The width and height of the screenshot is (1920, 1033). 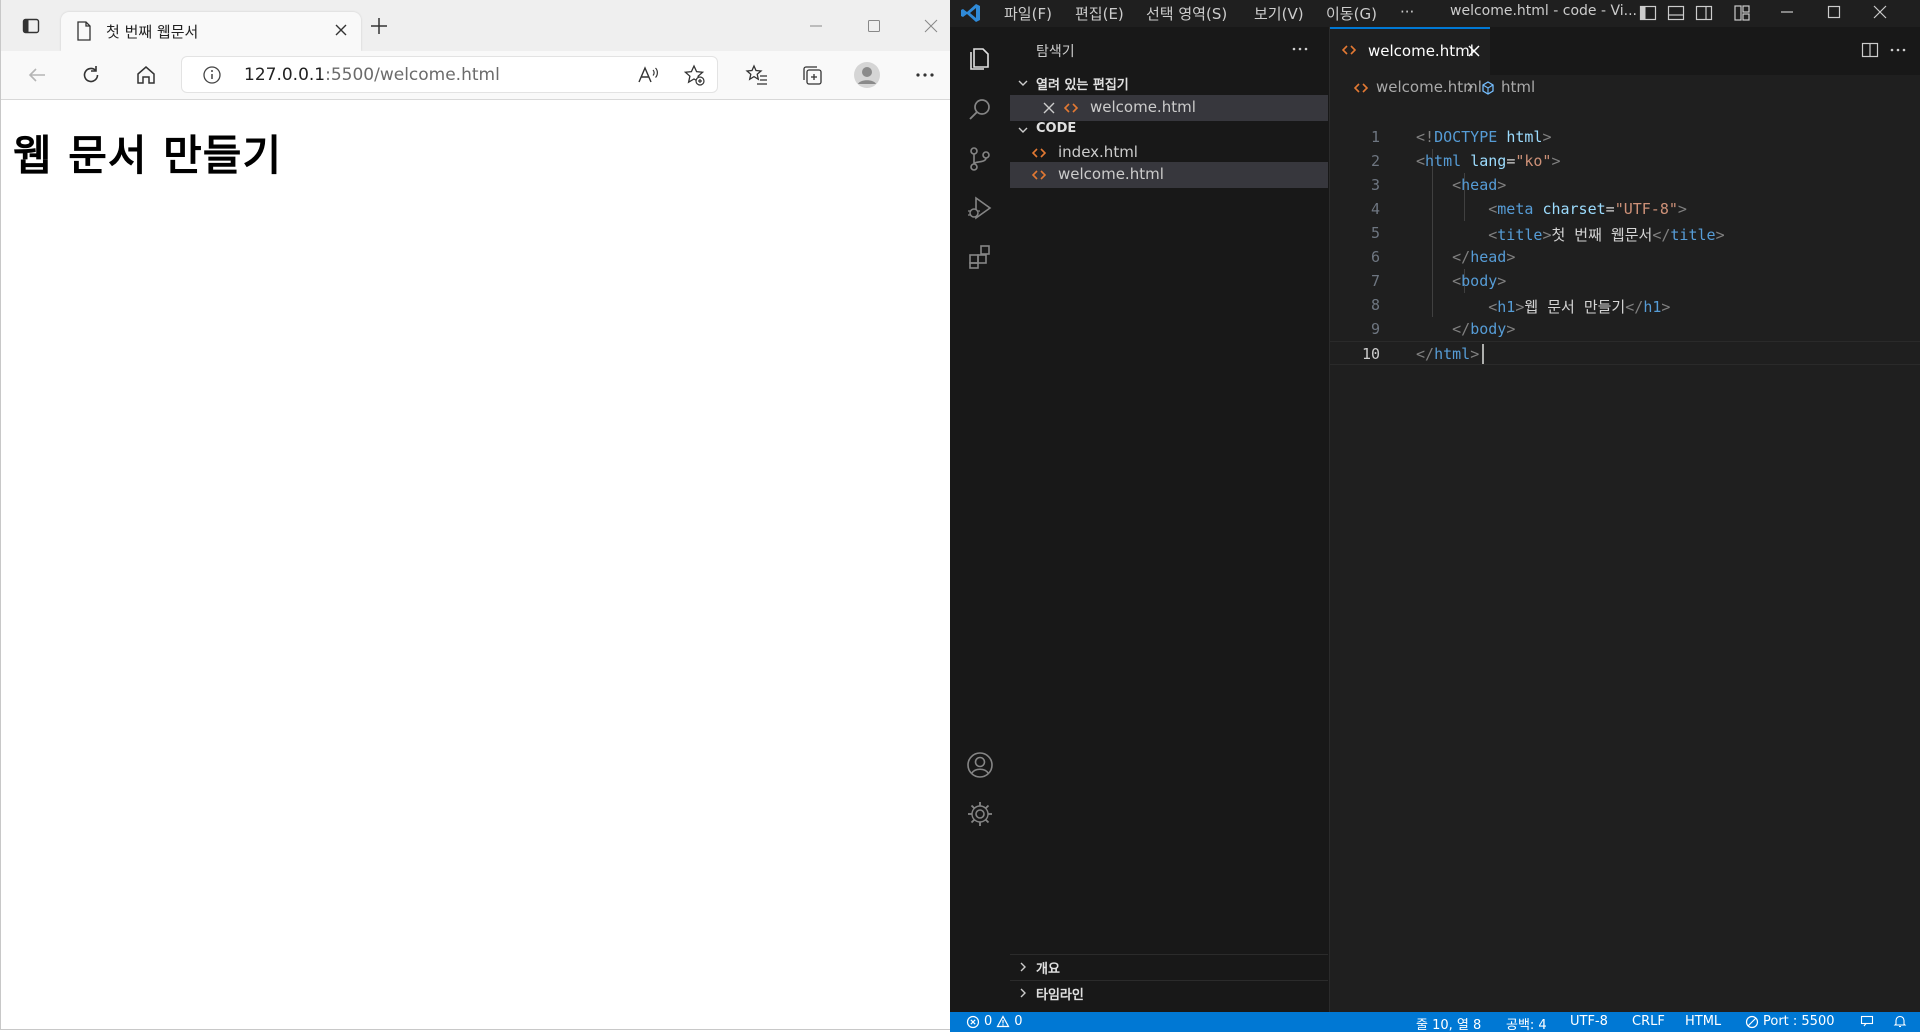 What do you see at coordinates (1465, 161) in the screenshot?
I see `code-line: 2 <html lang="ko">` at bounding box center [1465, 161].